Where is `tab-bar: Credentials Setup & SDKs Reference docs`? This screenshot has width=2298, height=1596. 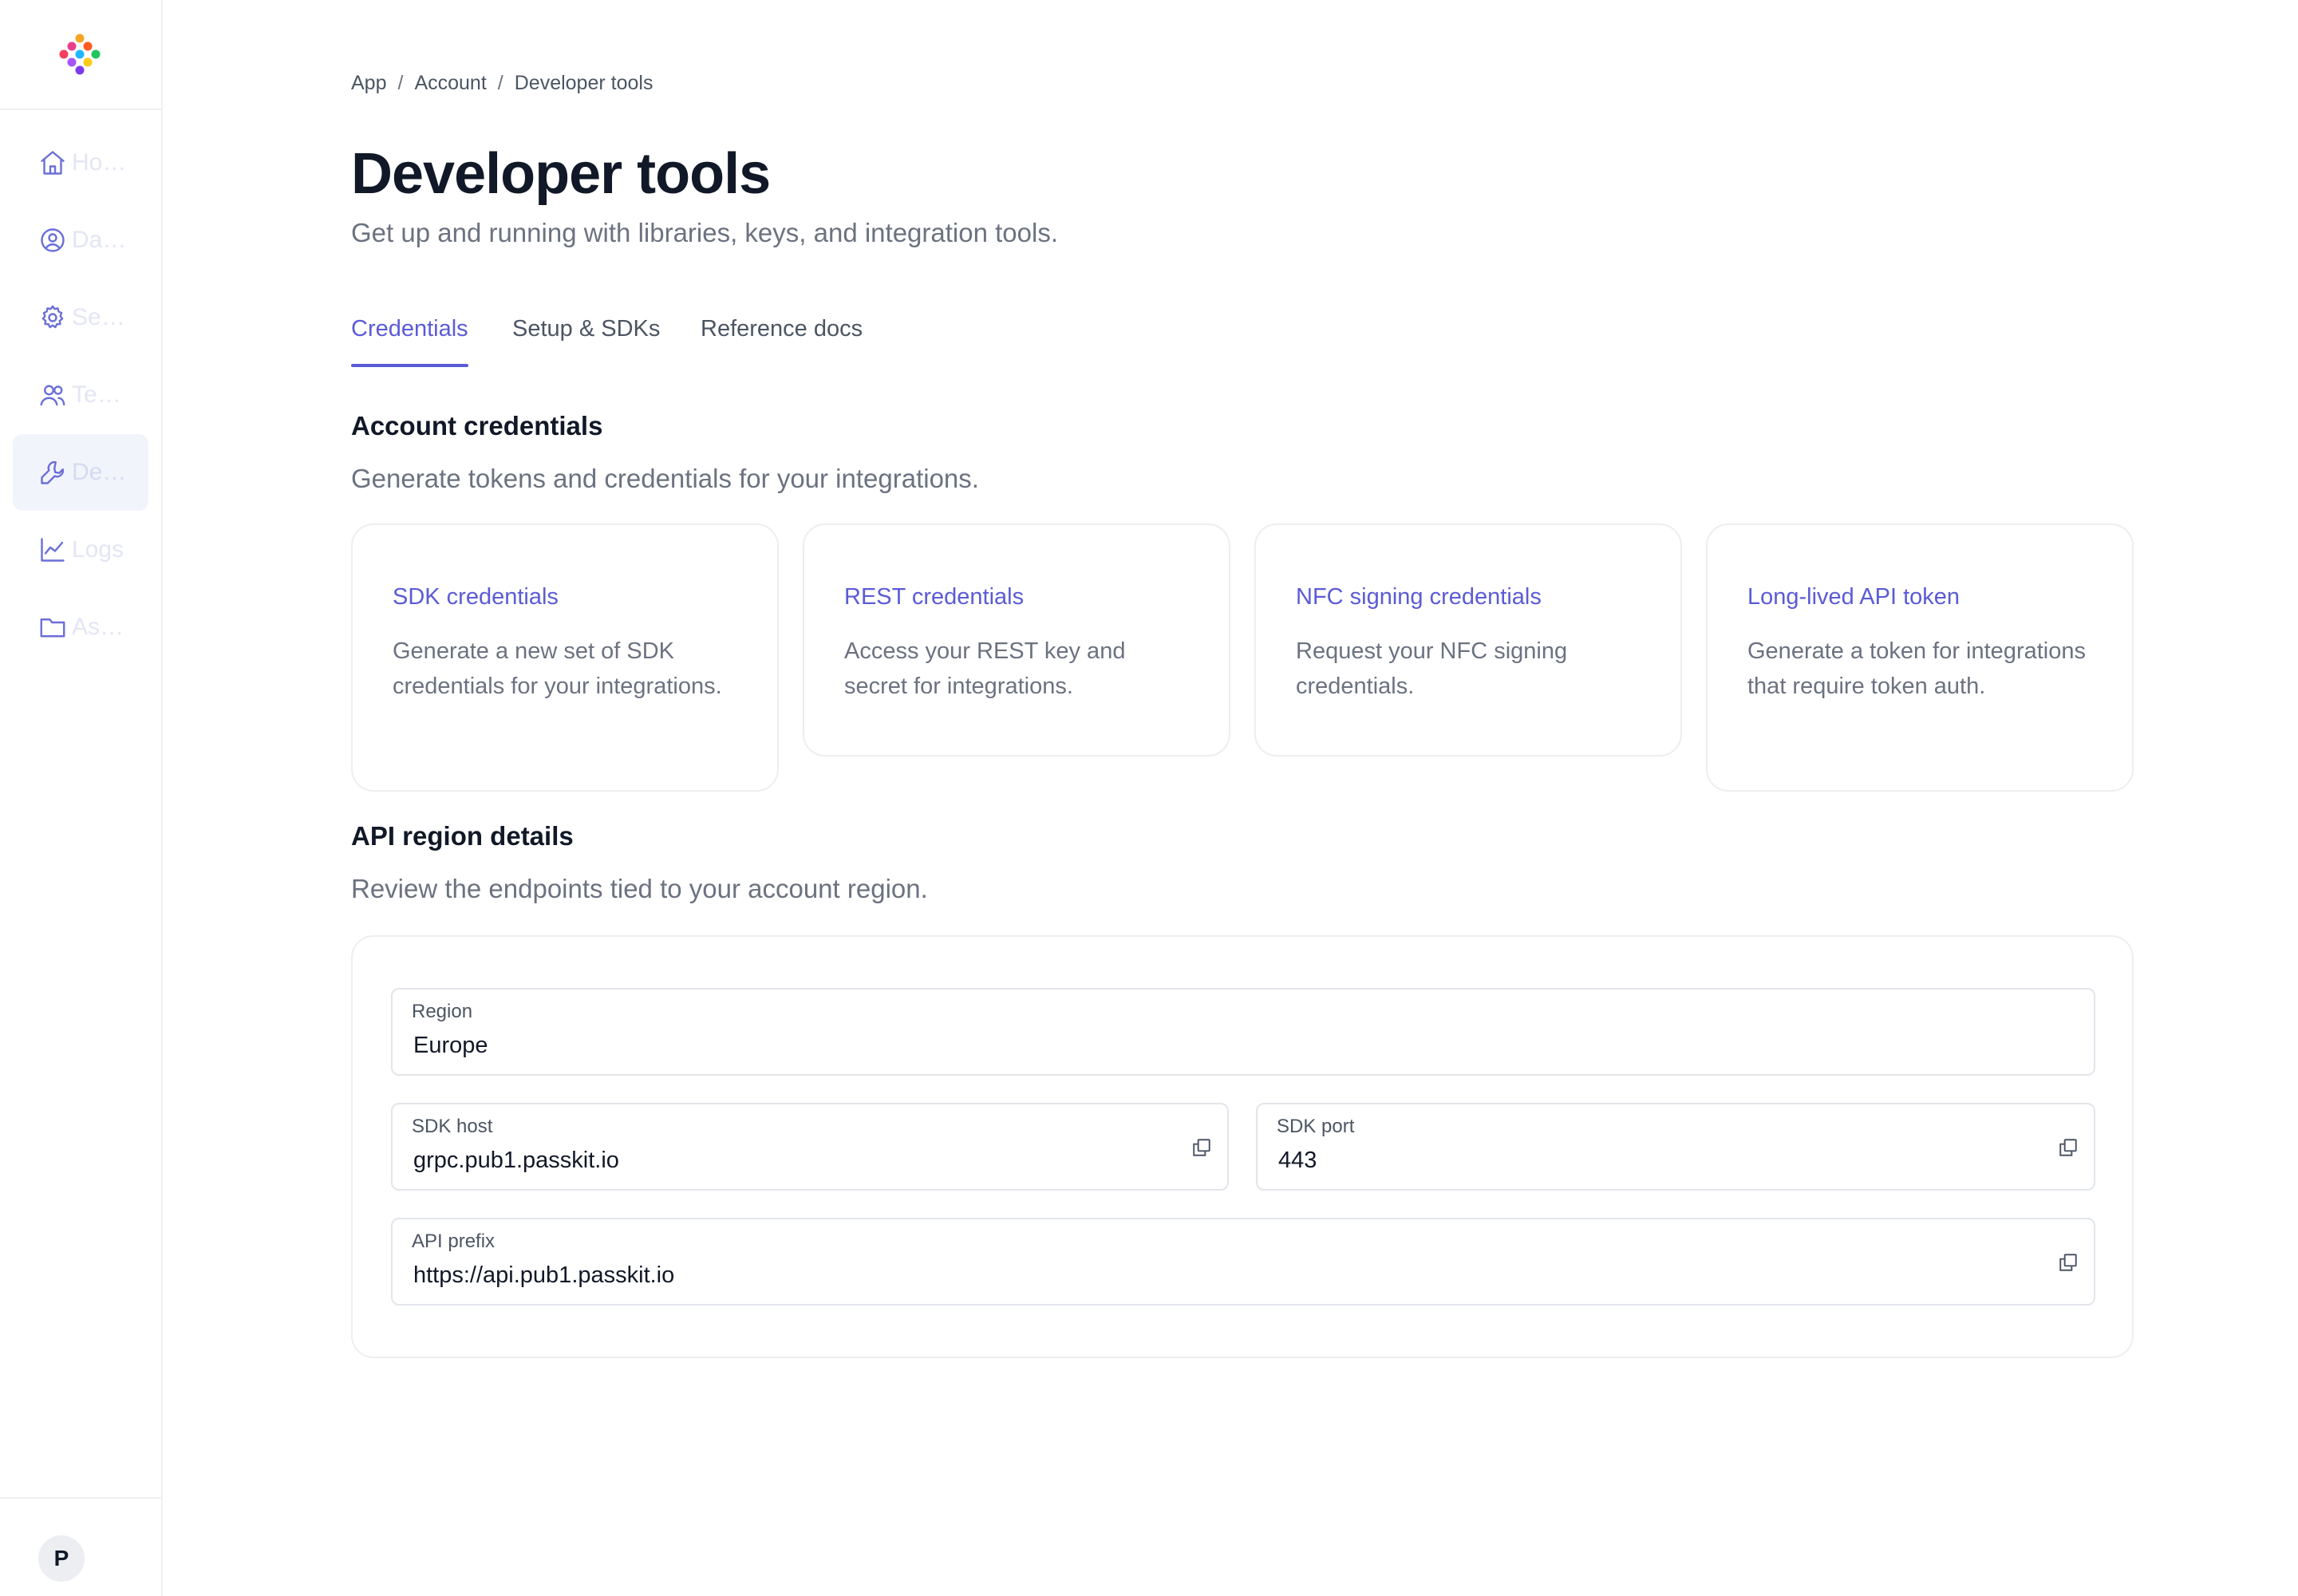 tab-bar: Credentials Setup & SDKs Reference docs is located at coordinates (1244, 338).